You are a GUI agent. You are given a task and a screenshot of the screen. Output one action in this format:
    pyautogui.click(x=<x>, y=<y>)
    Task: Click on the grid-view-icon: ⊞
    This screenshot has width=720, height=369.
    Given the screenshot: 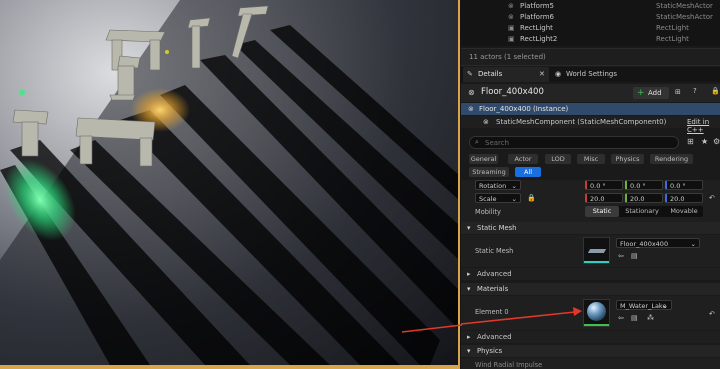 What is the action you would take?
    pyautogui.click(x=690, y=141)
    